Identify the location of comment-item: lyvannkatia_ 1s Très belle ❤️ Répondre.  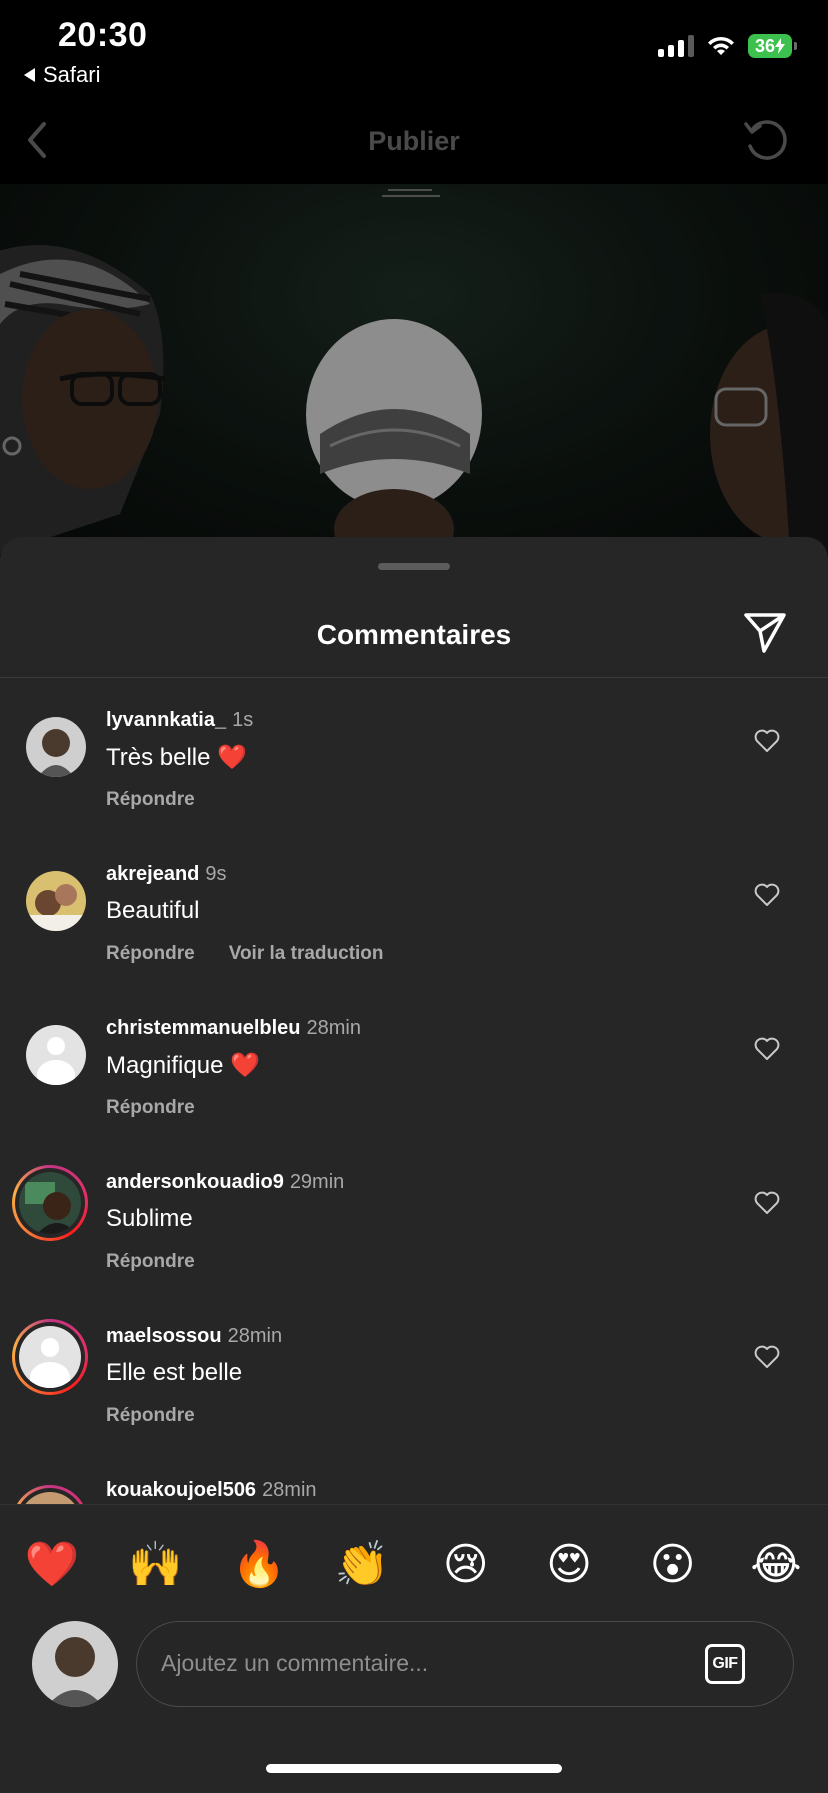
(414, 786).